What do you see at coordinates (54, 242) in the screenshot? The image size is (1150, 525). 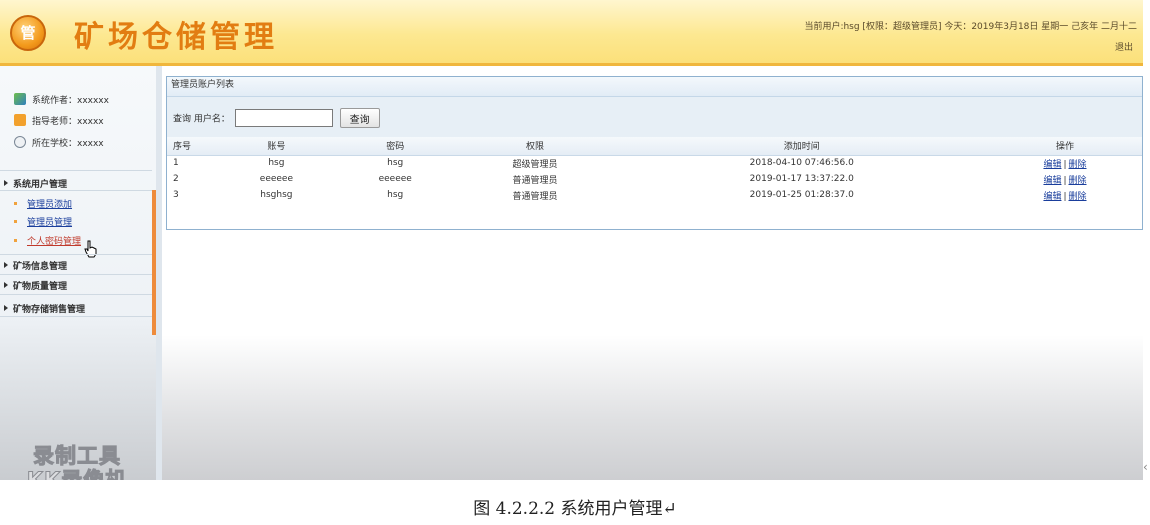 I see `menu-item-personal-password-label: 个人密码管理` at bounding box center [54, 242].